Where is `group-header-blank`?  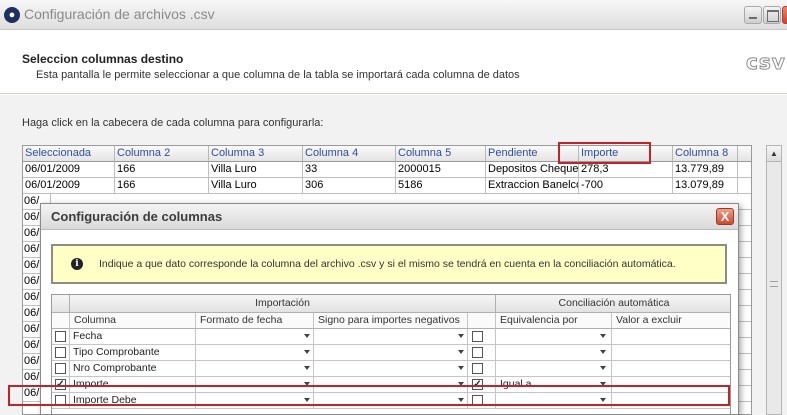
group-header-blank is located at coordinates (61, 304).